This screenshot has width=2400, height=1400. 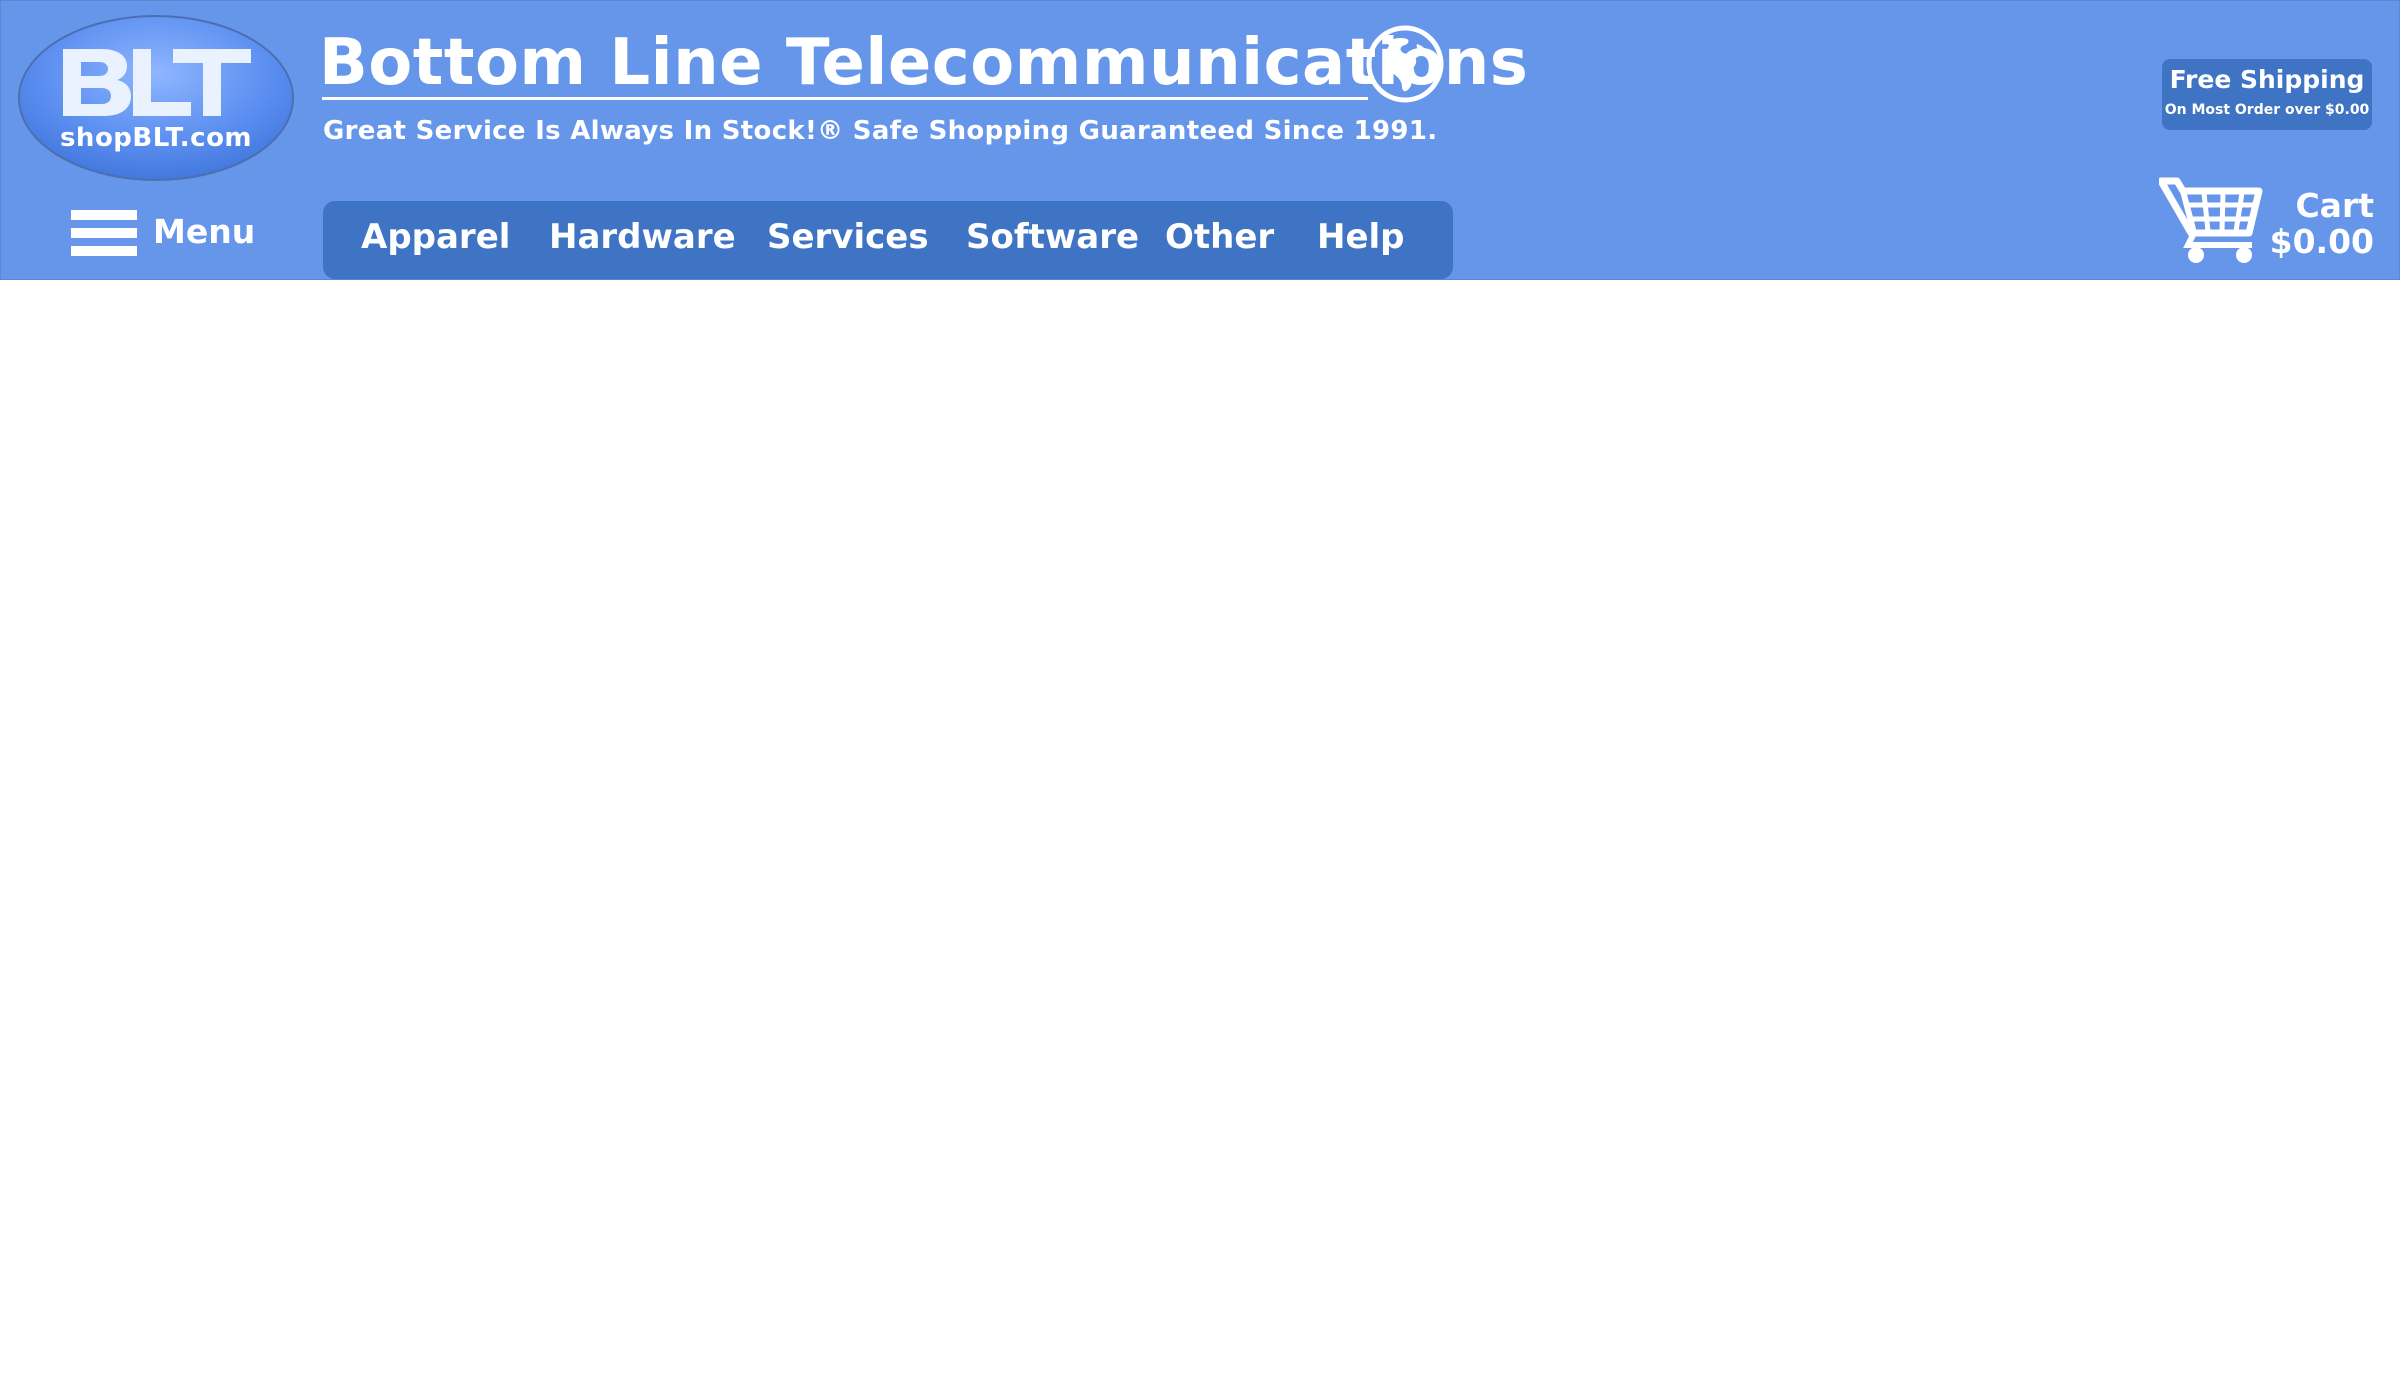 I want to click on cart-label: Cart, so click(x=2334, y=205).